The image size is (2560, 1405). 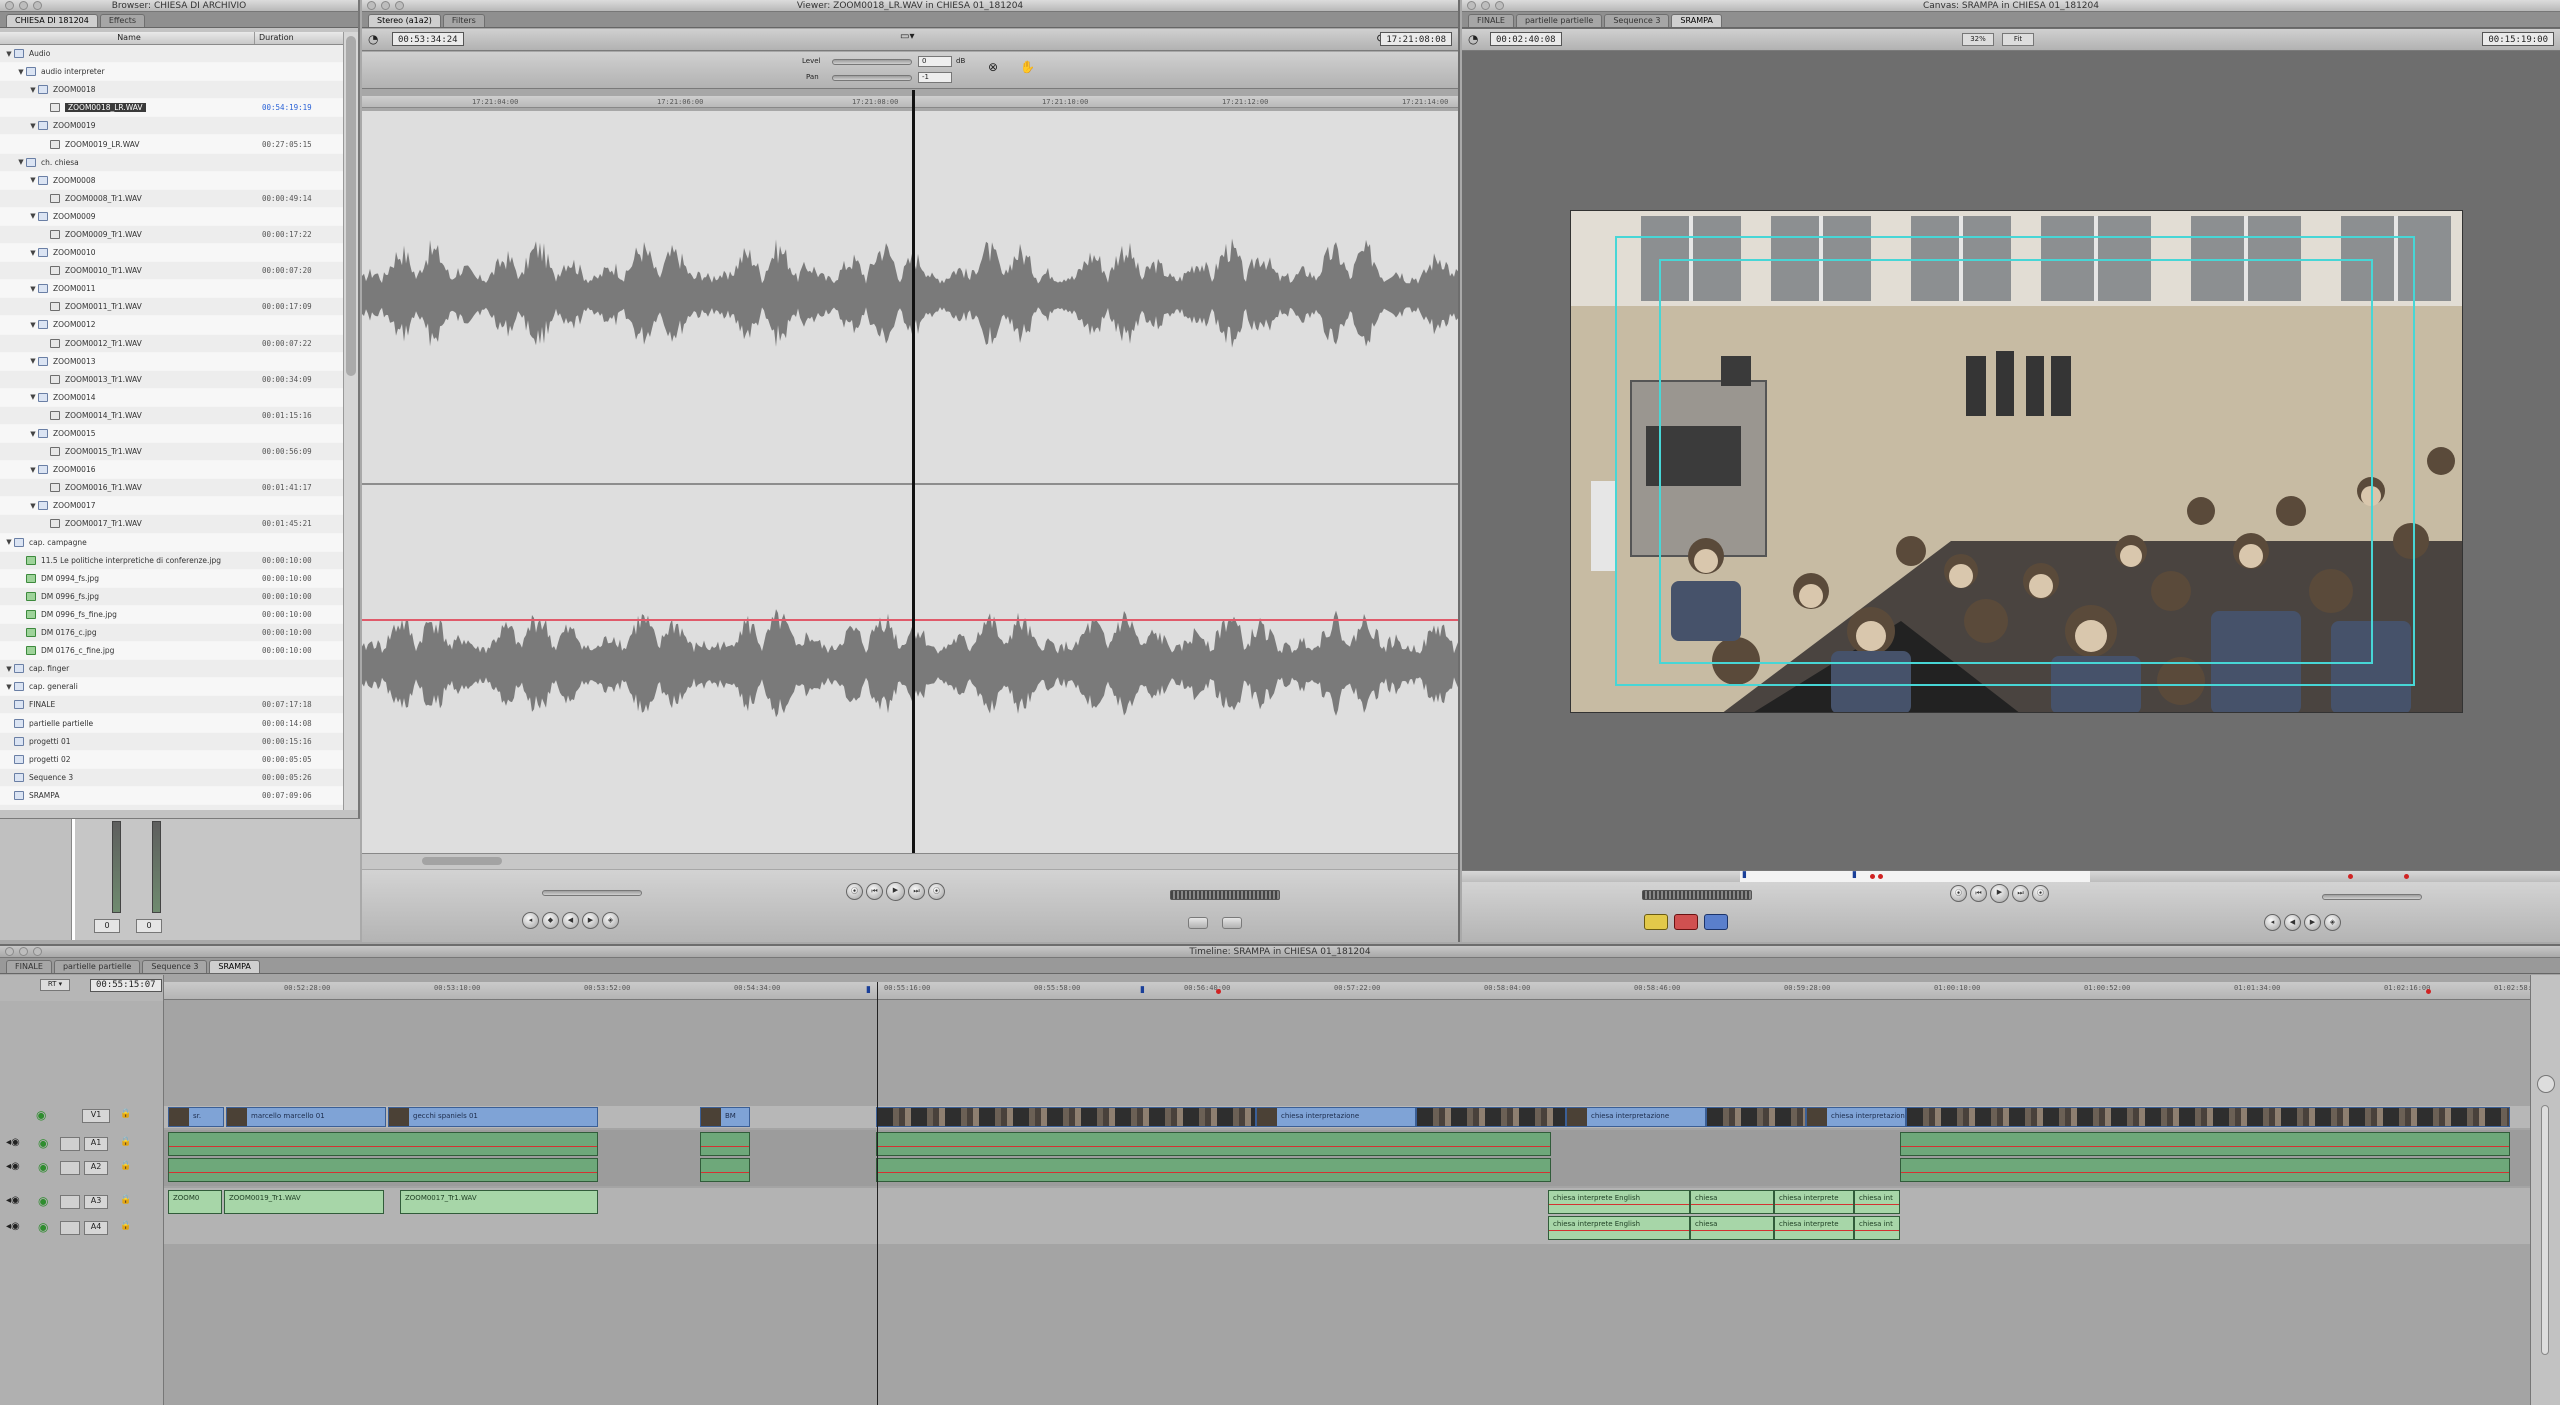 I want to click on level-overlay-line, so click(x=910, y=620).